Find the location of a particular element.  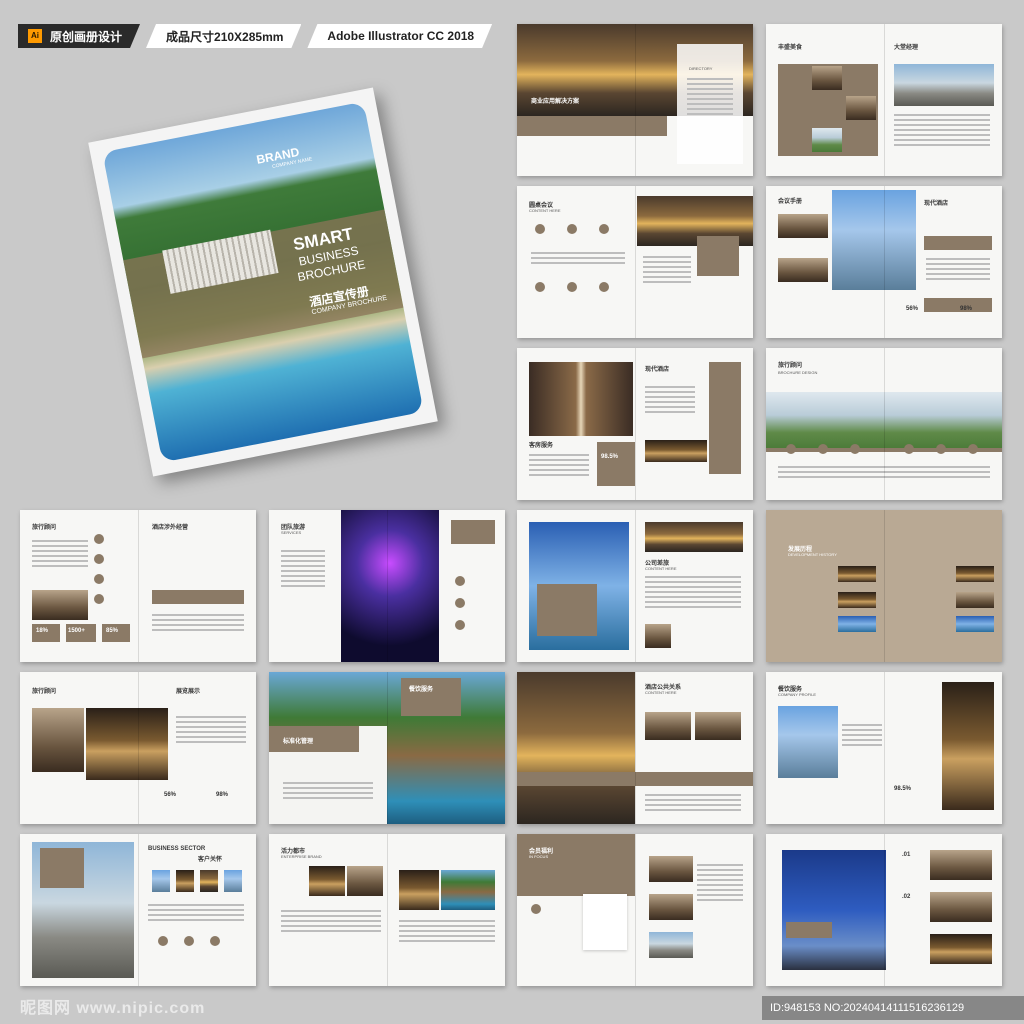

spread-11-stat-a: 56% is located at coordinates (170, 795).